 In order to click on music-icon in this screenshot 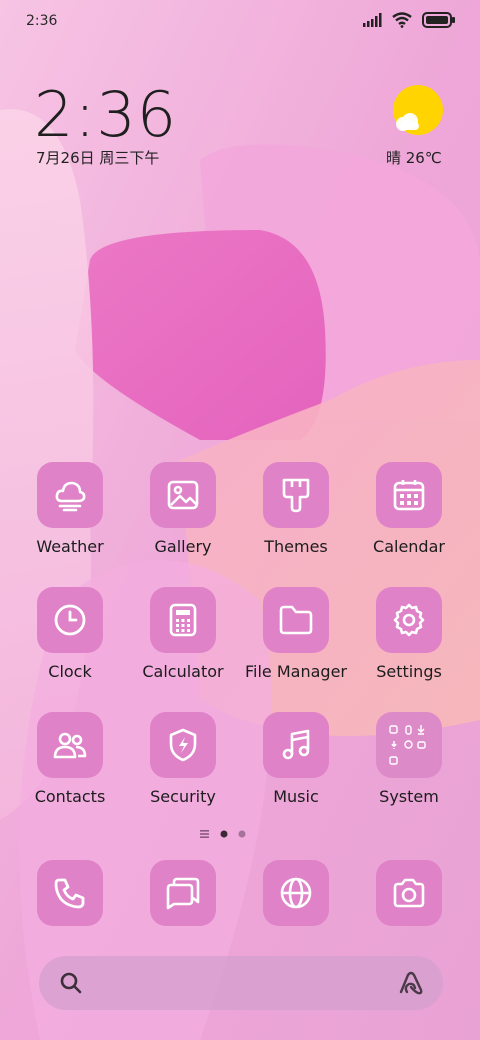, I will do `click(296, 744)`.